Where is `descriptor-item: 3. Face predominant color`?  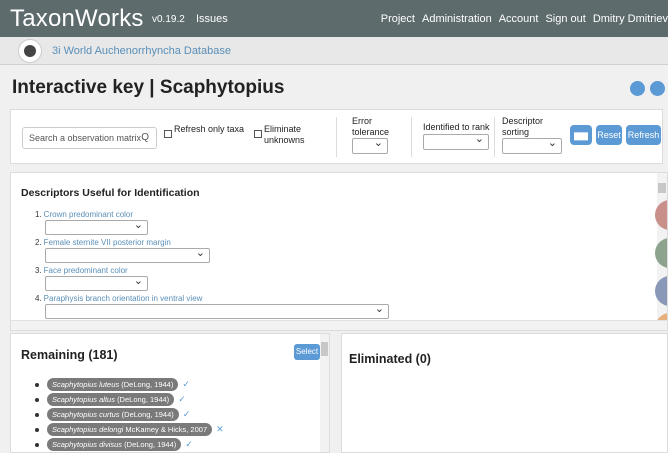
descriptor-item: 3. Face predominant color is located at coordinates (81, 270).